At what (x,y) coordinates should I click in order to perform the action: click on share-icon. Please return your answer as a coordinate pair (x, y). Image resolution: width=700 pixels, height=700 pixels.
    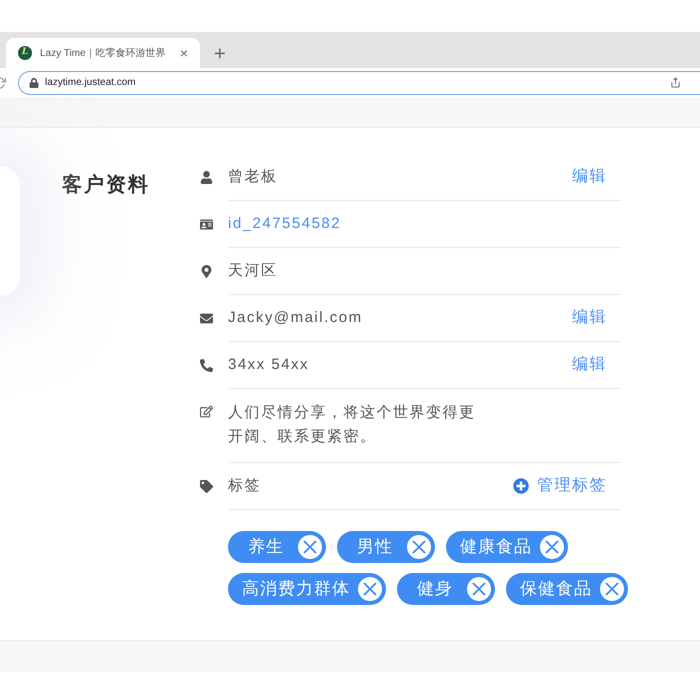
    Looking at the image, I should click on (675, 82).